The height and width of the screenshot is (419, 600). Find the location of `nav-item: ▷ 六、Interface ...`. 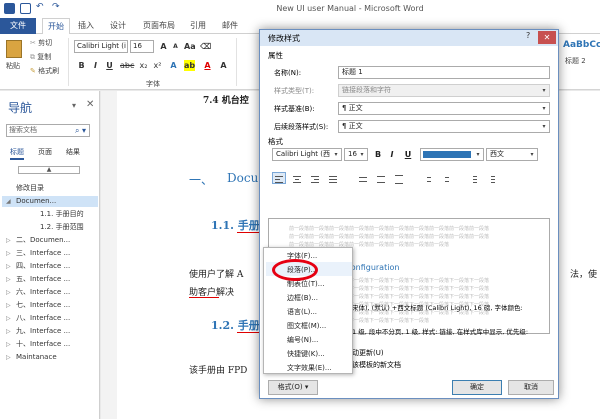

nav-item: ▷ 六、Interface ... is located at coordinates (50, 292).